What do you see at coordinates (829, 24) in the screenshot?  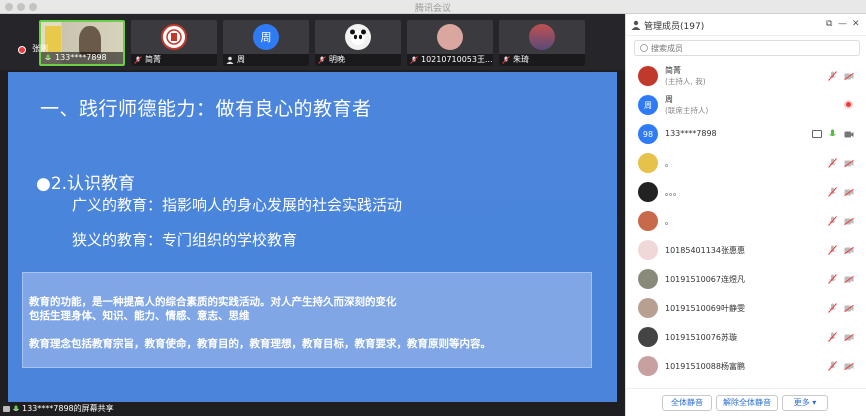 I see `popout-icon: ⧉` at bounding box center [829, 24].